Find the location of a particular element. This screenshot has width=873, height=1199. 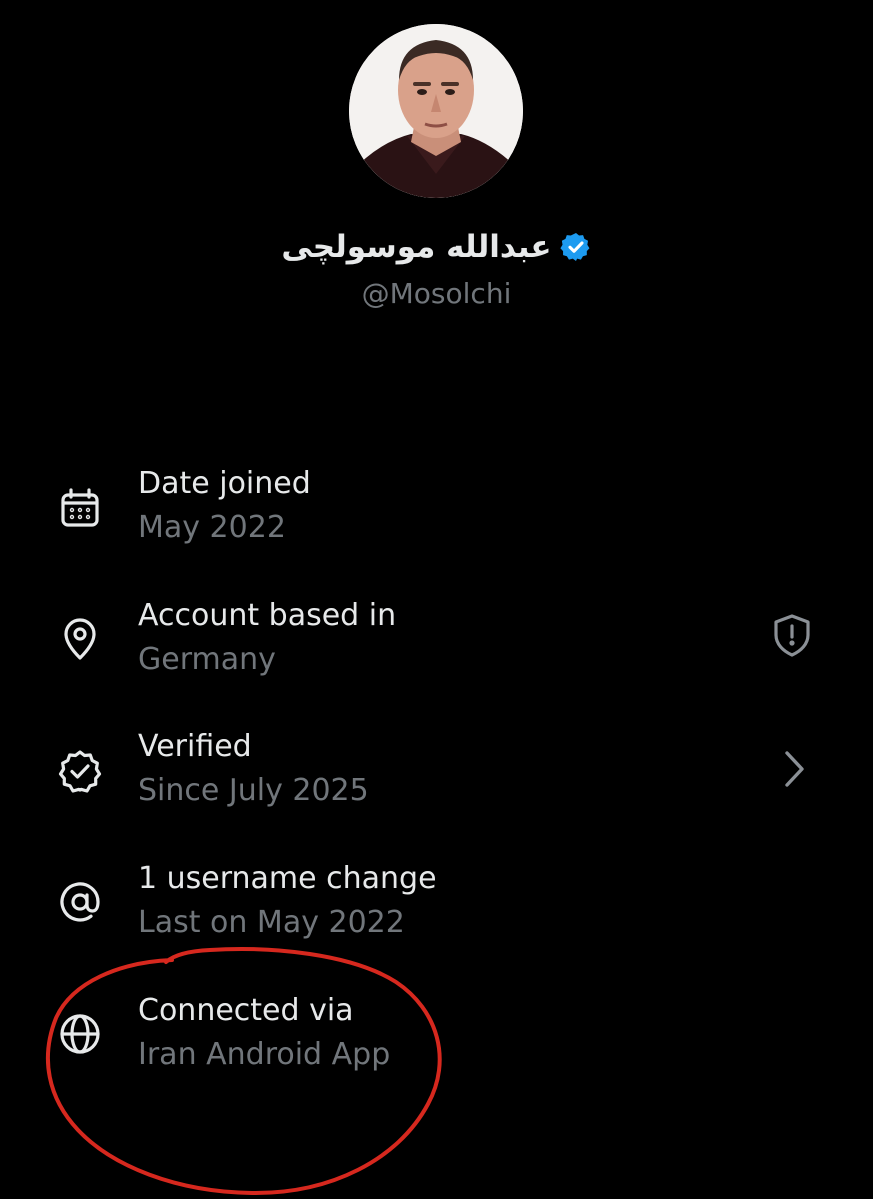

row-account-based-in: Account based in Germany is located at coordinates (436, 652).